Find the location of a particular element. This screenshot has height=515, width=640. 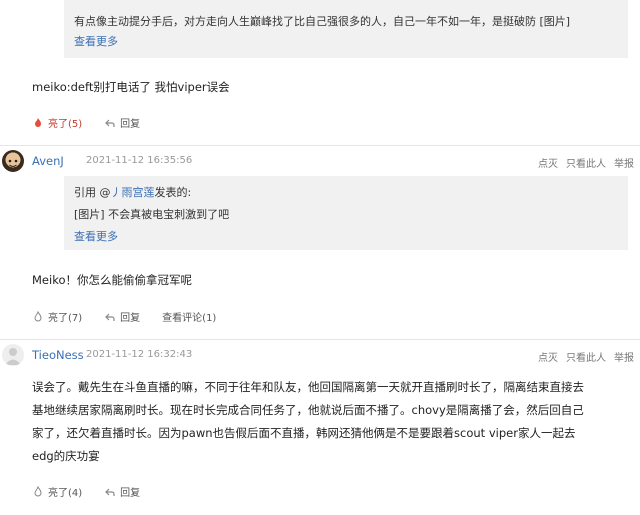

like-count: 亮了(5) is located at coordinates (65, 124).